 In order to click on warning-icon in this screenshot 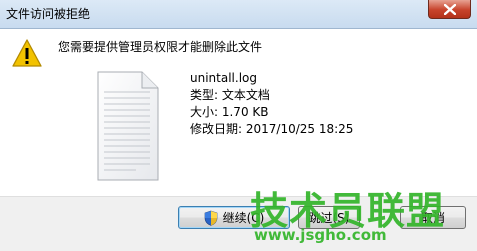, I will do `click(27, 53)`.